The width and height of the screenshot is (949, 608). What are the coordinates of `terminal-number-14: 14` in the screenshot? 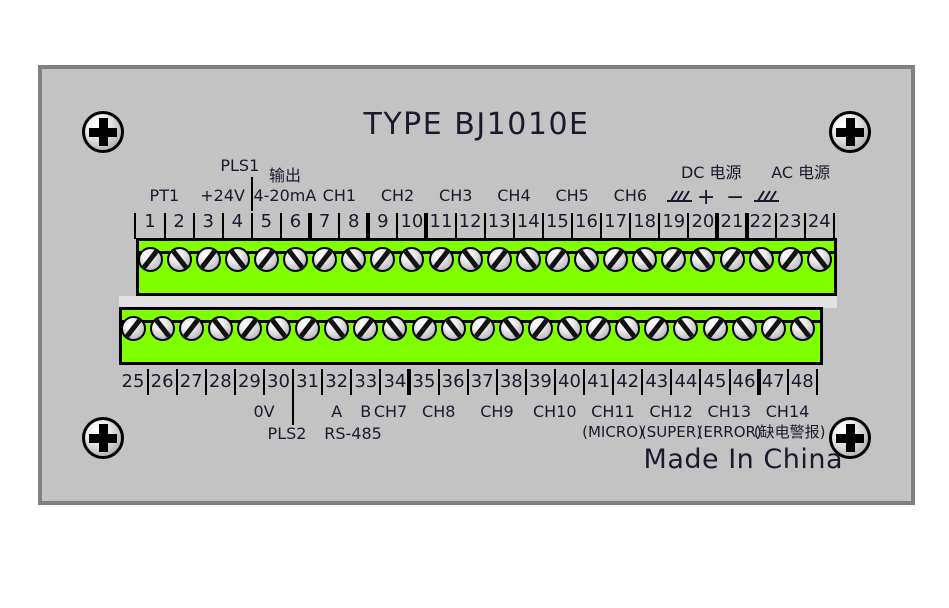 It's located at (528, 221).